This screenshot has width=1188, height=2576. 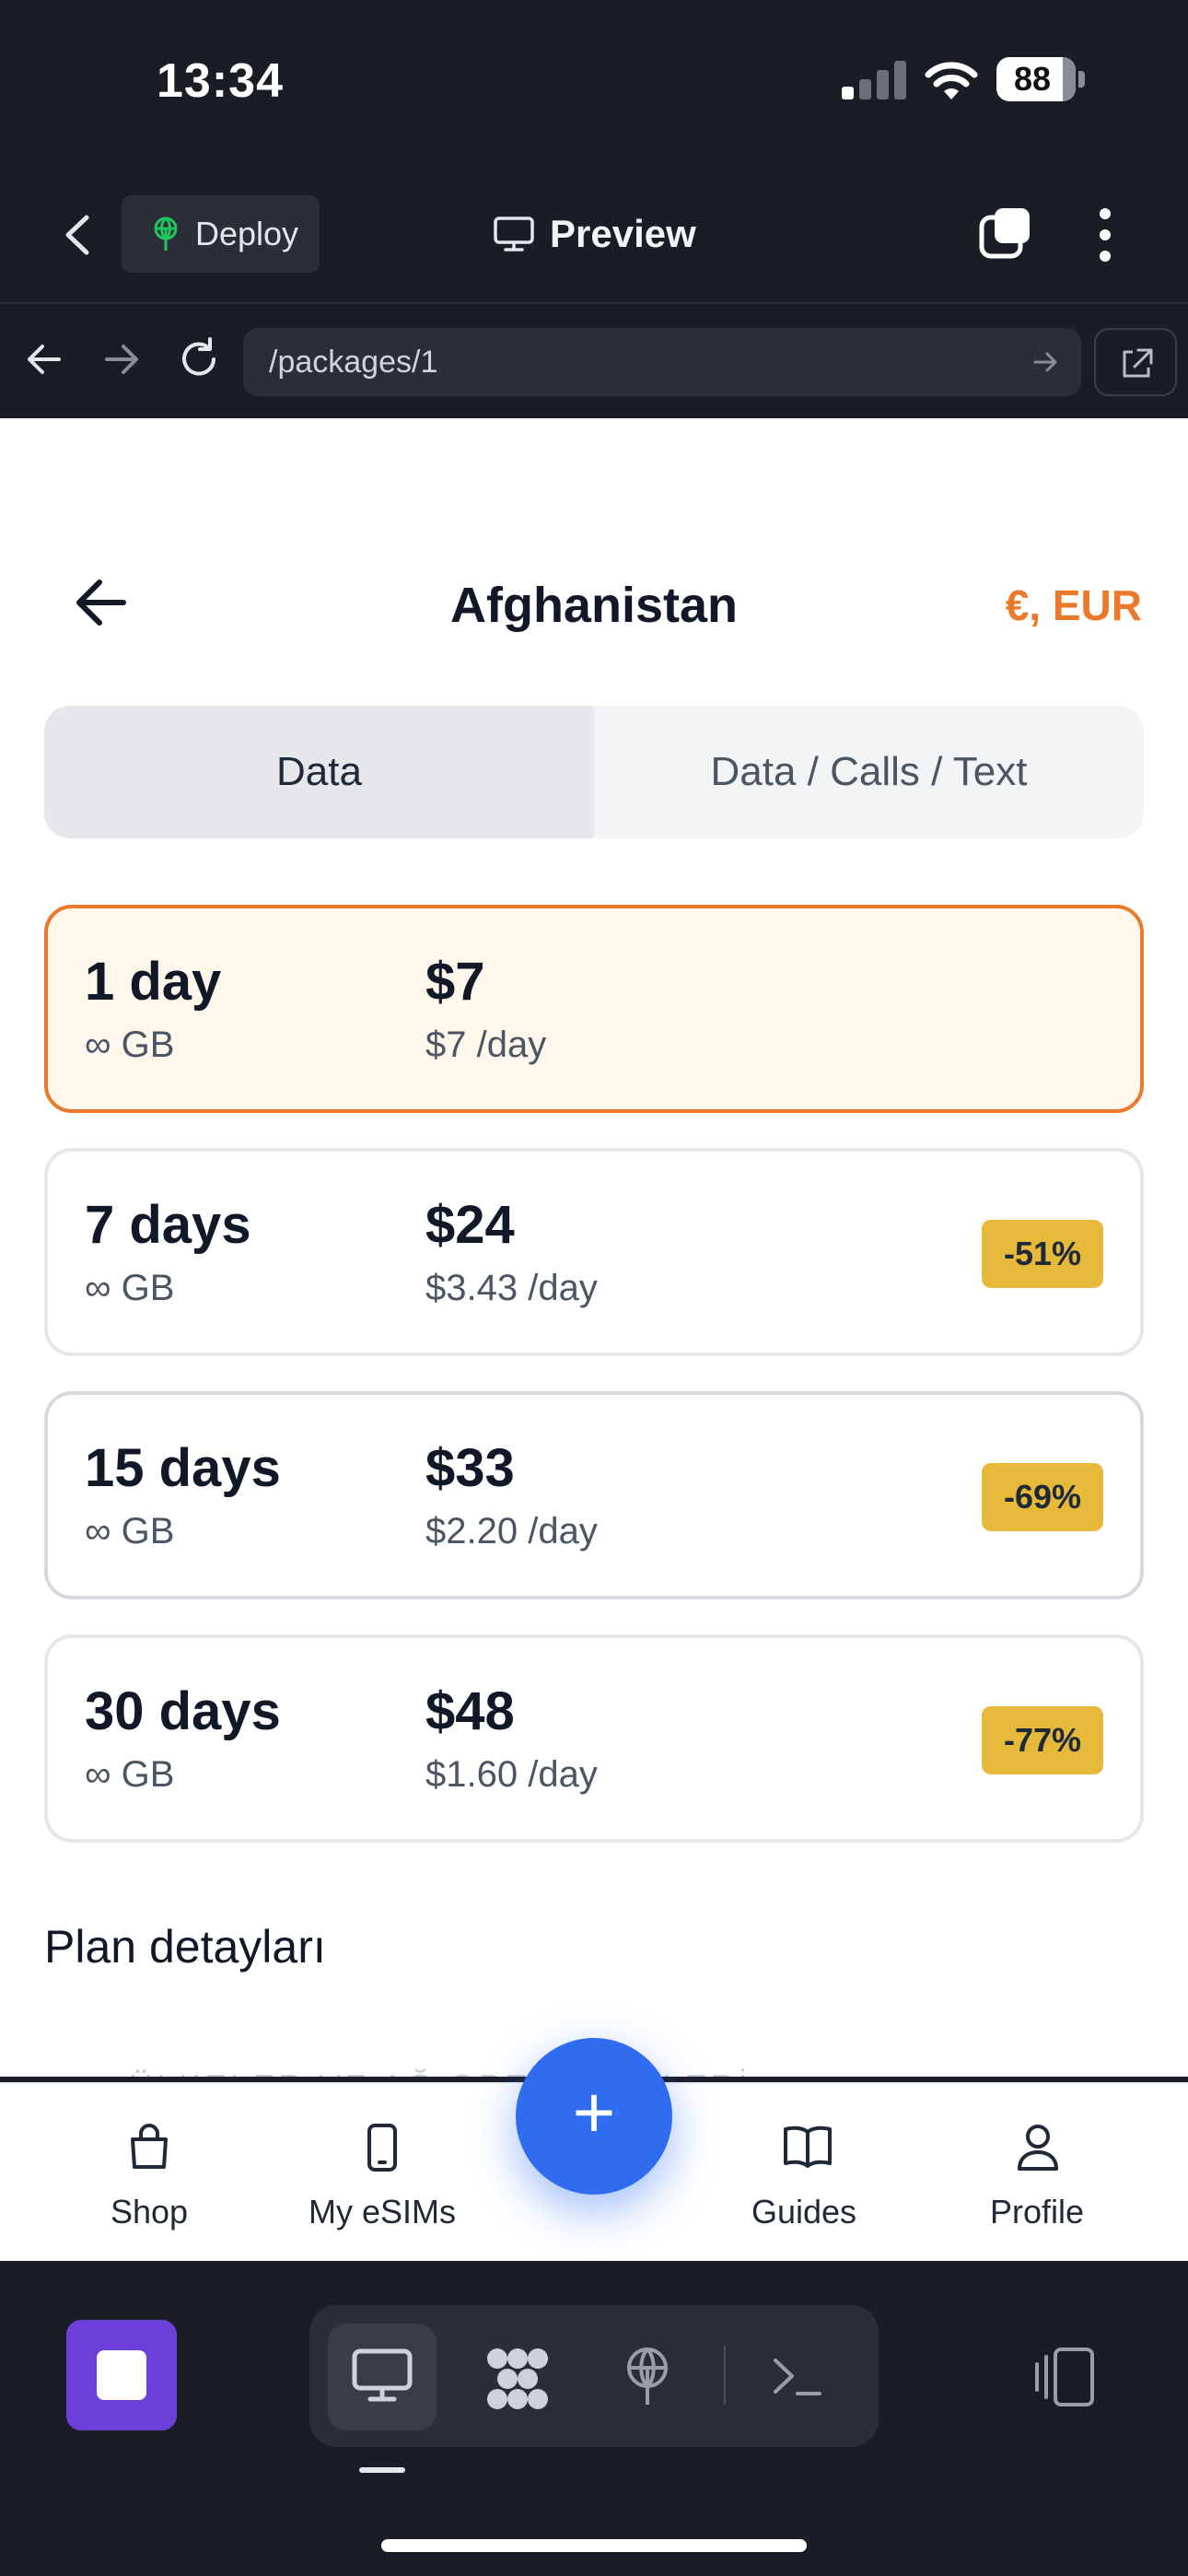 I want to click on battery-icon: 88, so click(x=1040, y=79).